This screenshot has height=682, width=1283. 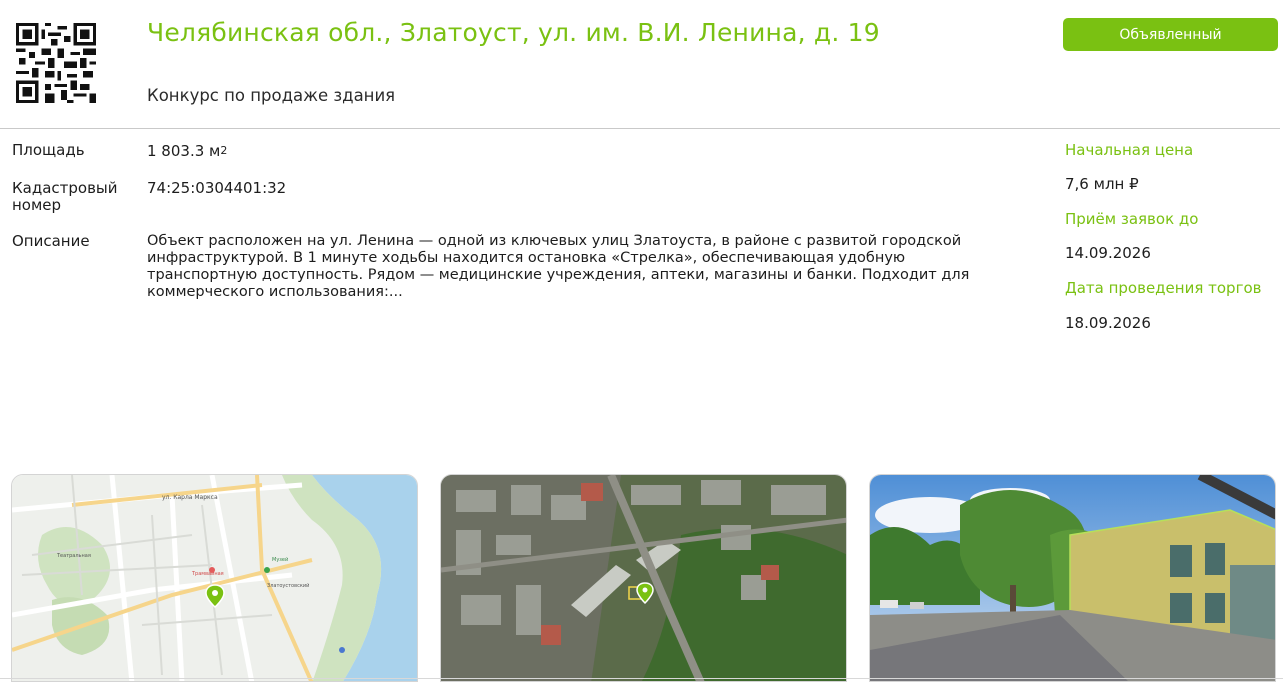 I want to click on auction-date-value: 18.09.2026, so click(x=1108, y=323).